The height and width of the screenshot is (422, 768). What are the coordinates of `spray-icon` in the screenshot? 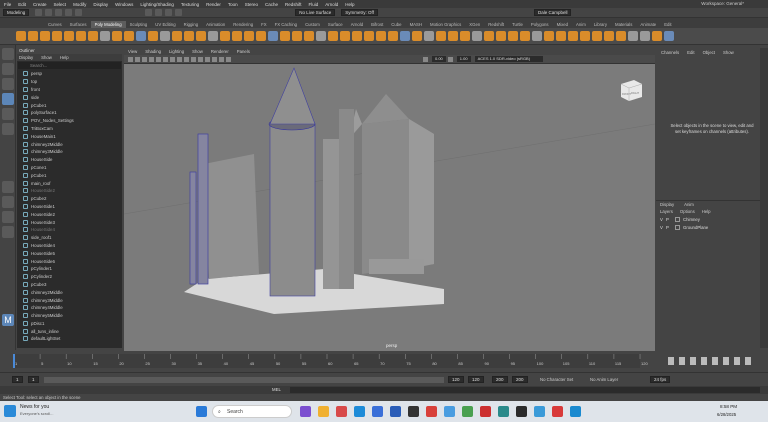 It's located at (501, 36).